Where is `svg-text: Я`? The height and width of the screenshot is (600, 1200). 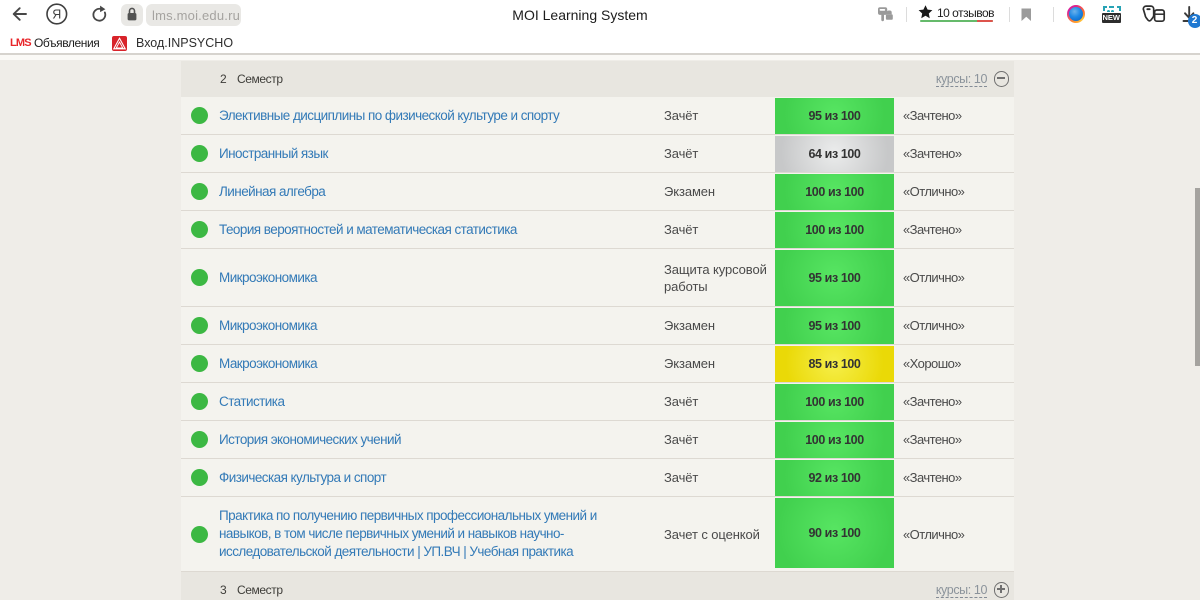
svg-text: Я is located at coordinates (56, 15).